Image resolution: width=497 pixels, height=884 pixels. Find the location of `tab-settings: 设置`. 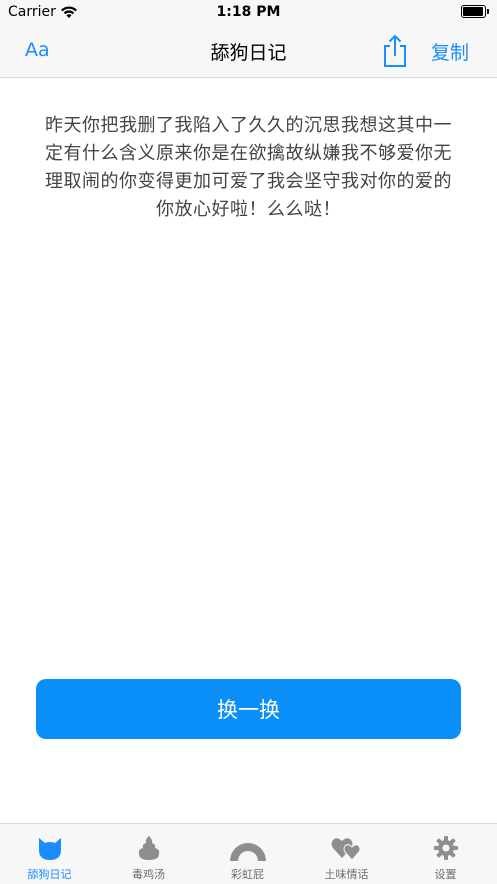

tab-settings: 设置 is located at coordinates (445, 854).